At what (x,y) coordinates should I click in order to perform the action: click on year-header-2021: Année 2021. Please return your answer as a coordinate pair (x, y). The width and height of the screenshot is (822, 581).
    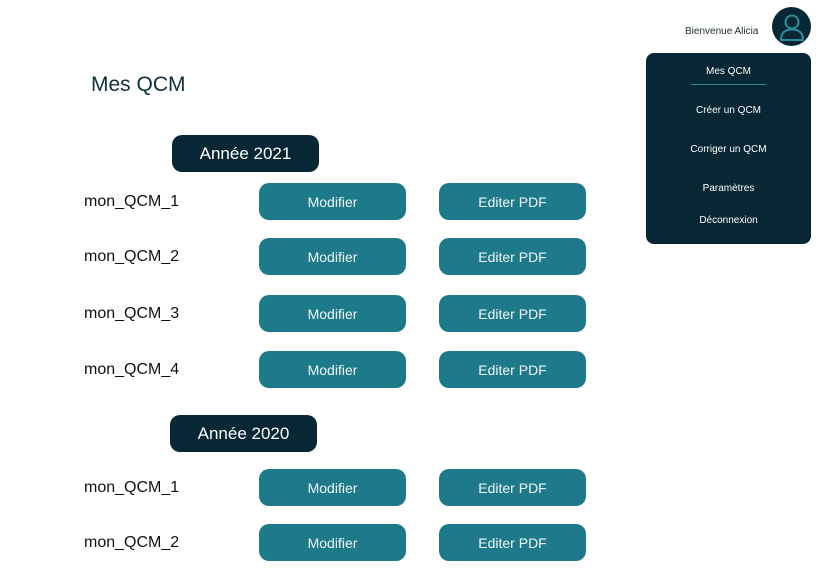
    Looking at the image, I should click on (245, 153).